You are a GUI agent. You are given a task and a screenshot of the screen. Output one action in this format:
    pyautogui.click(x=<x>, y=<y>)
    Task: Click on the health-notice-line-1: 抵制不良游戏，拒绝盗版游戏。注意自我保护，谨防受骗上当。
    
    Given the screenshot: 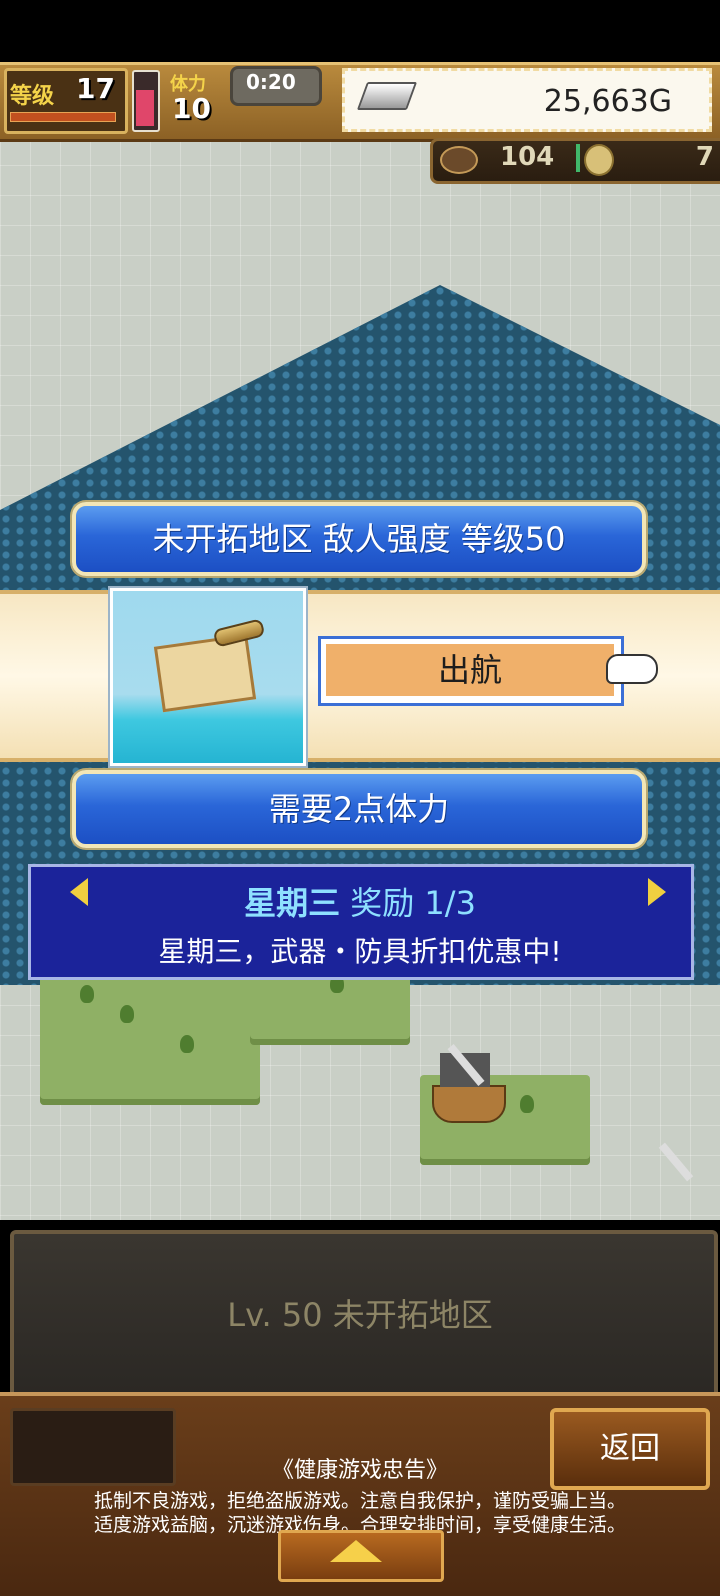 What is the action you would take?
    pyautogui.click(x=359, y=1501)
    